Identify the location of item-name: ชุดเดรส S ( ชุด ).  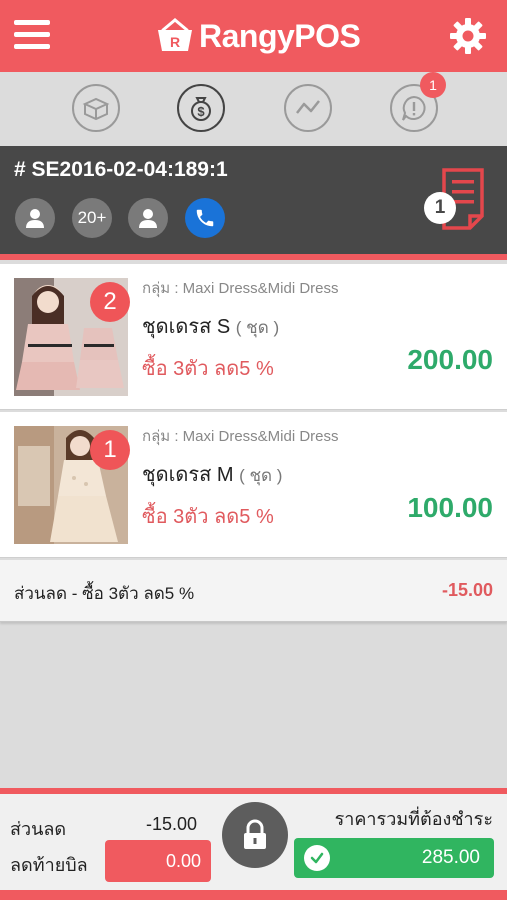
(210, 326).